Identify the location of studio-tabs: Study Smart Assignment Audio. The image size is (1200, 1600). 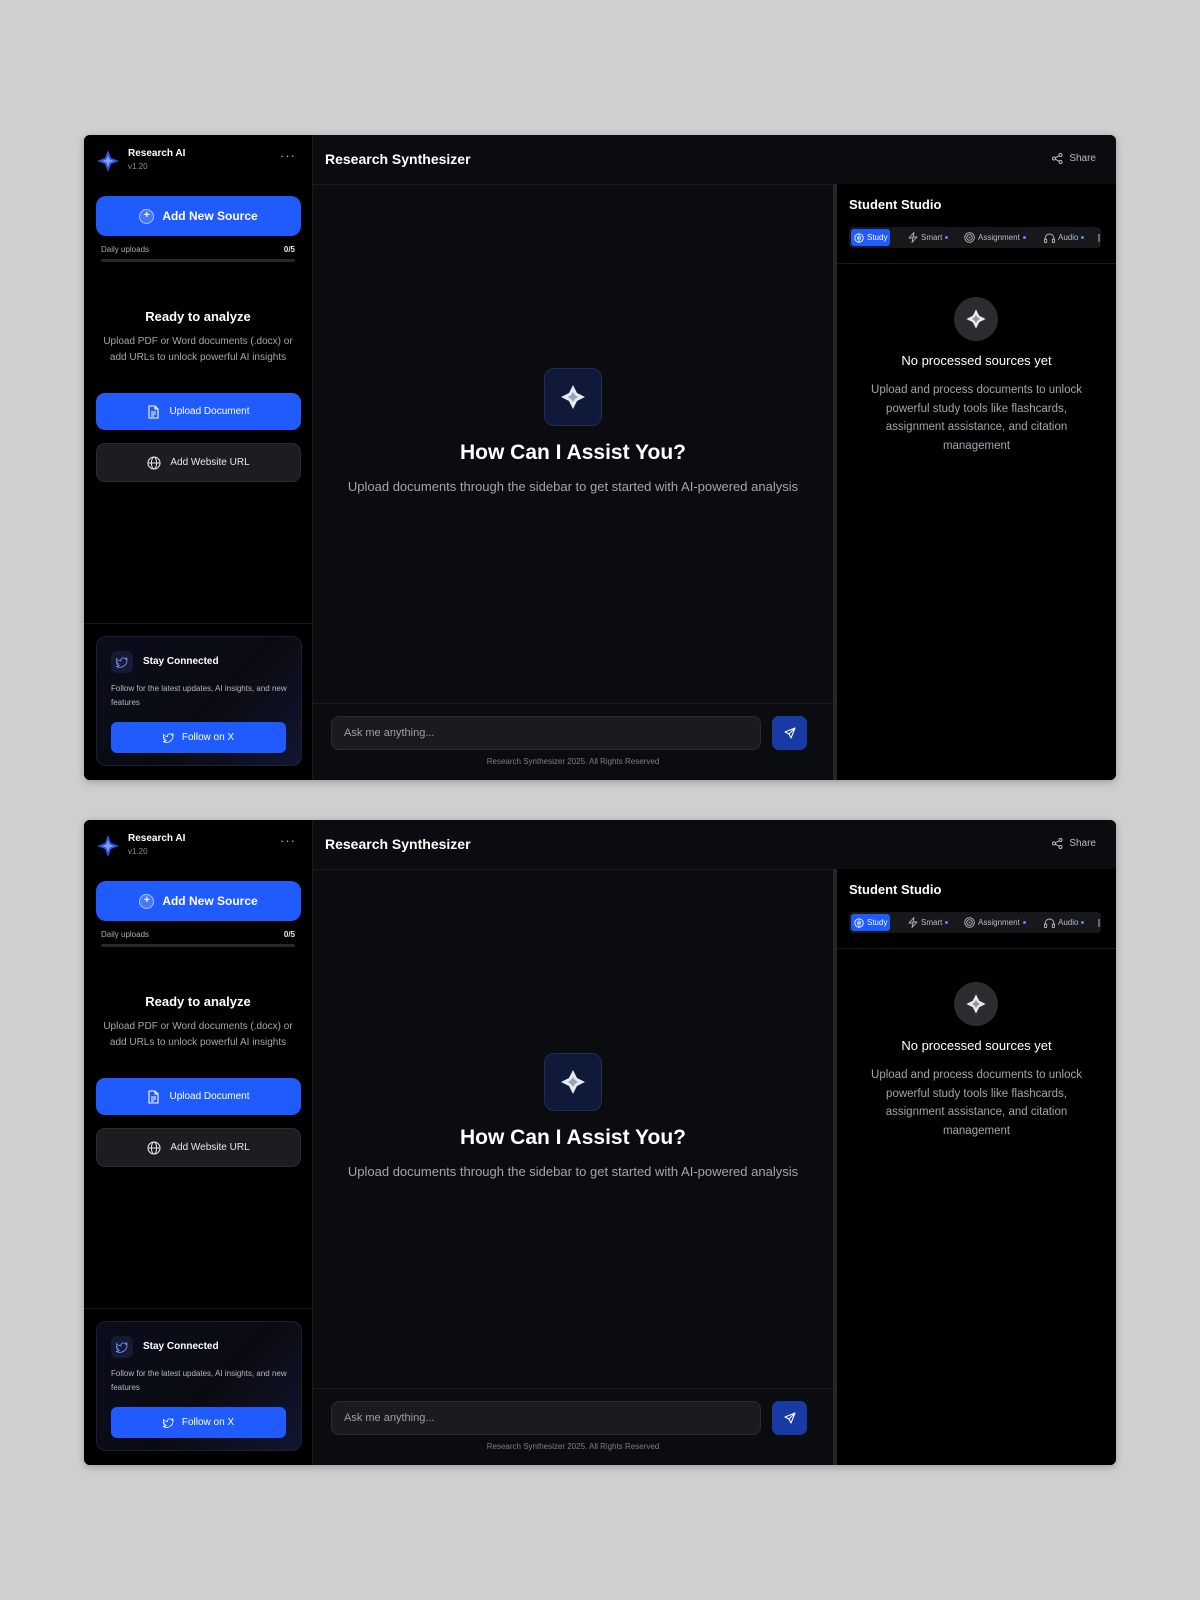
(975, 922).